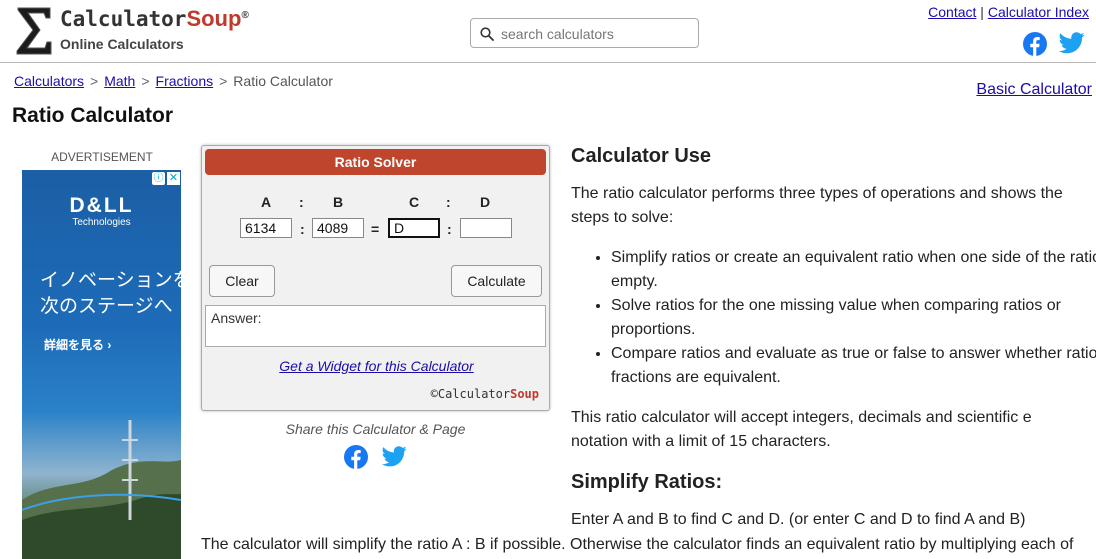 This screenshot has width=1096, height=559. Describe the element at coordinates (524, 394) in the screenshot. I see `copyright-brand-accent: Soup` at that location.